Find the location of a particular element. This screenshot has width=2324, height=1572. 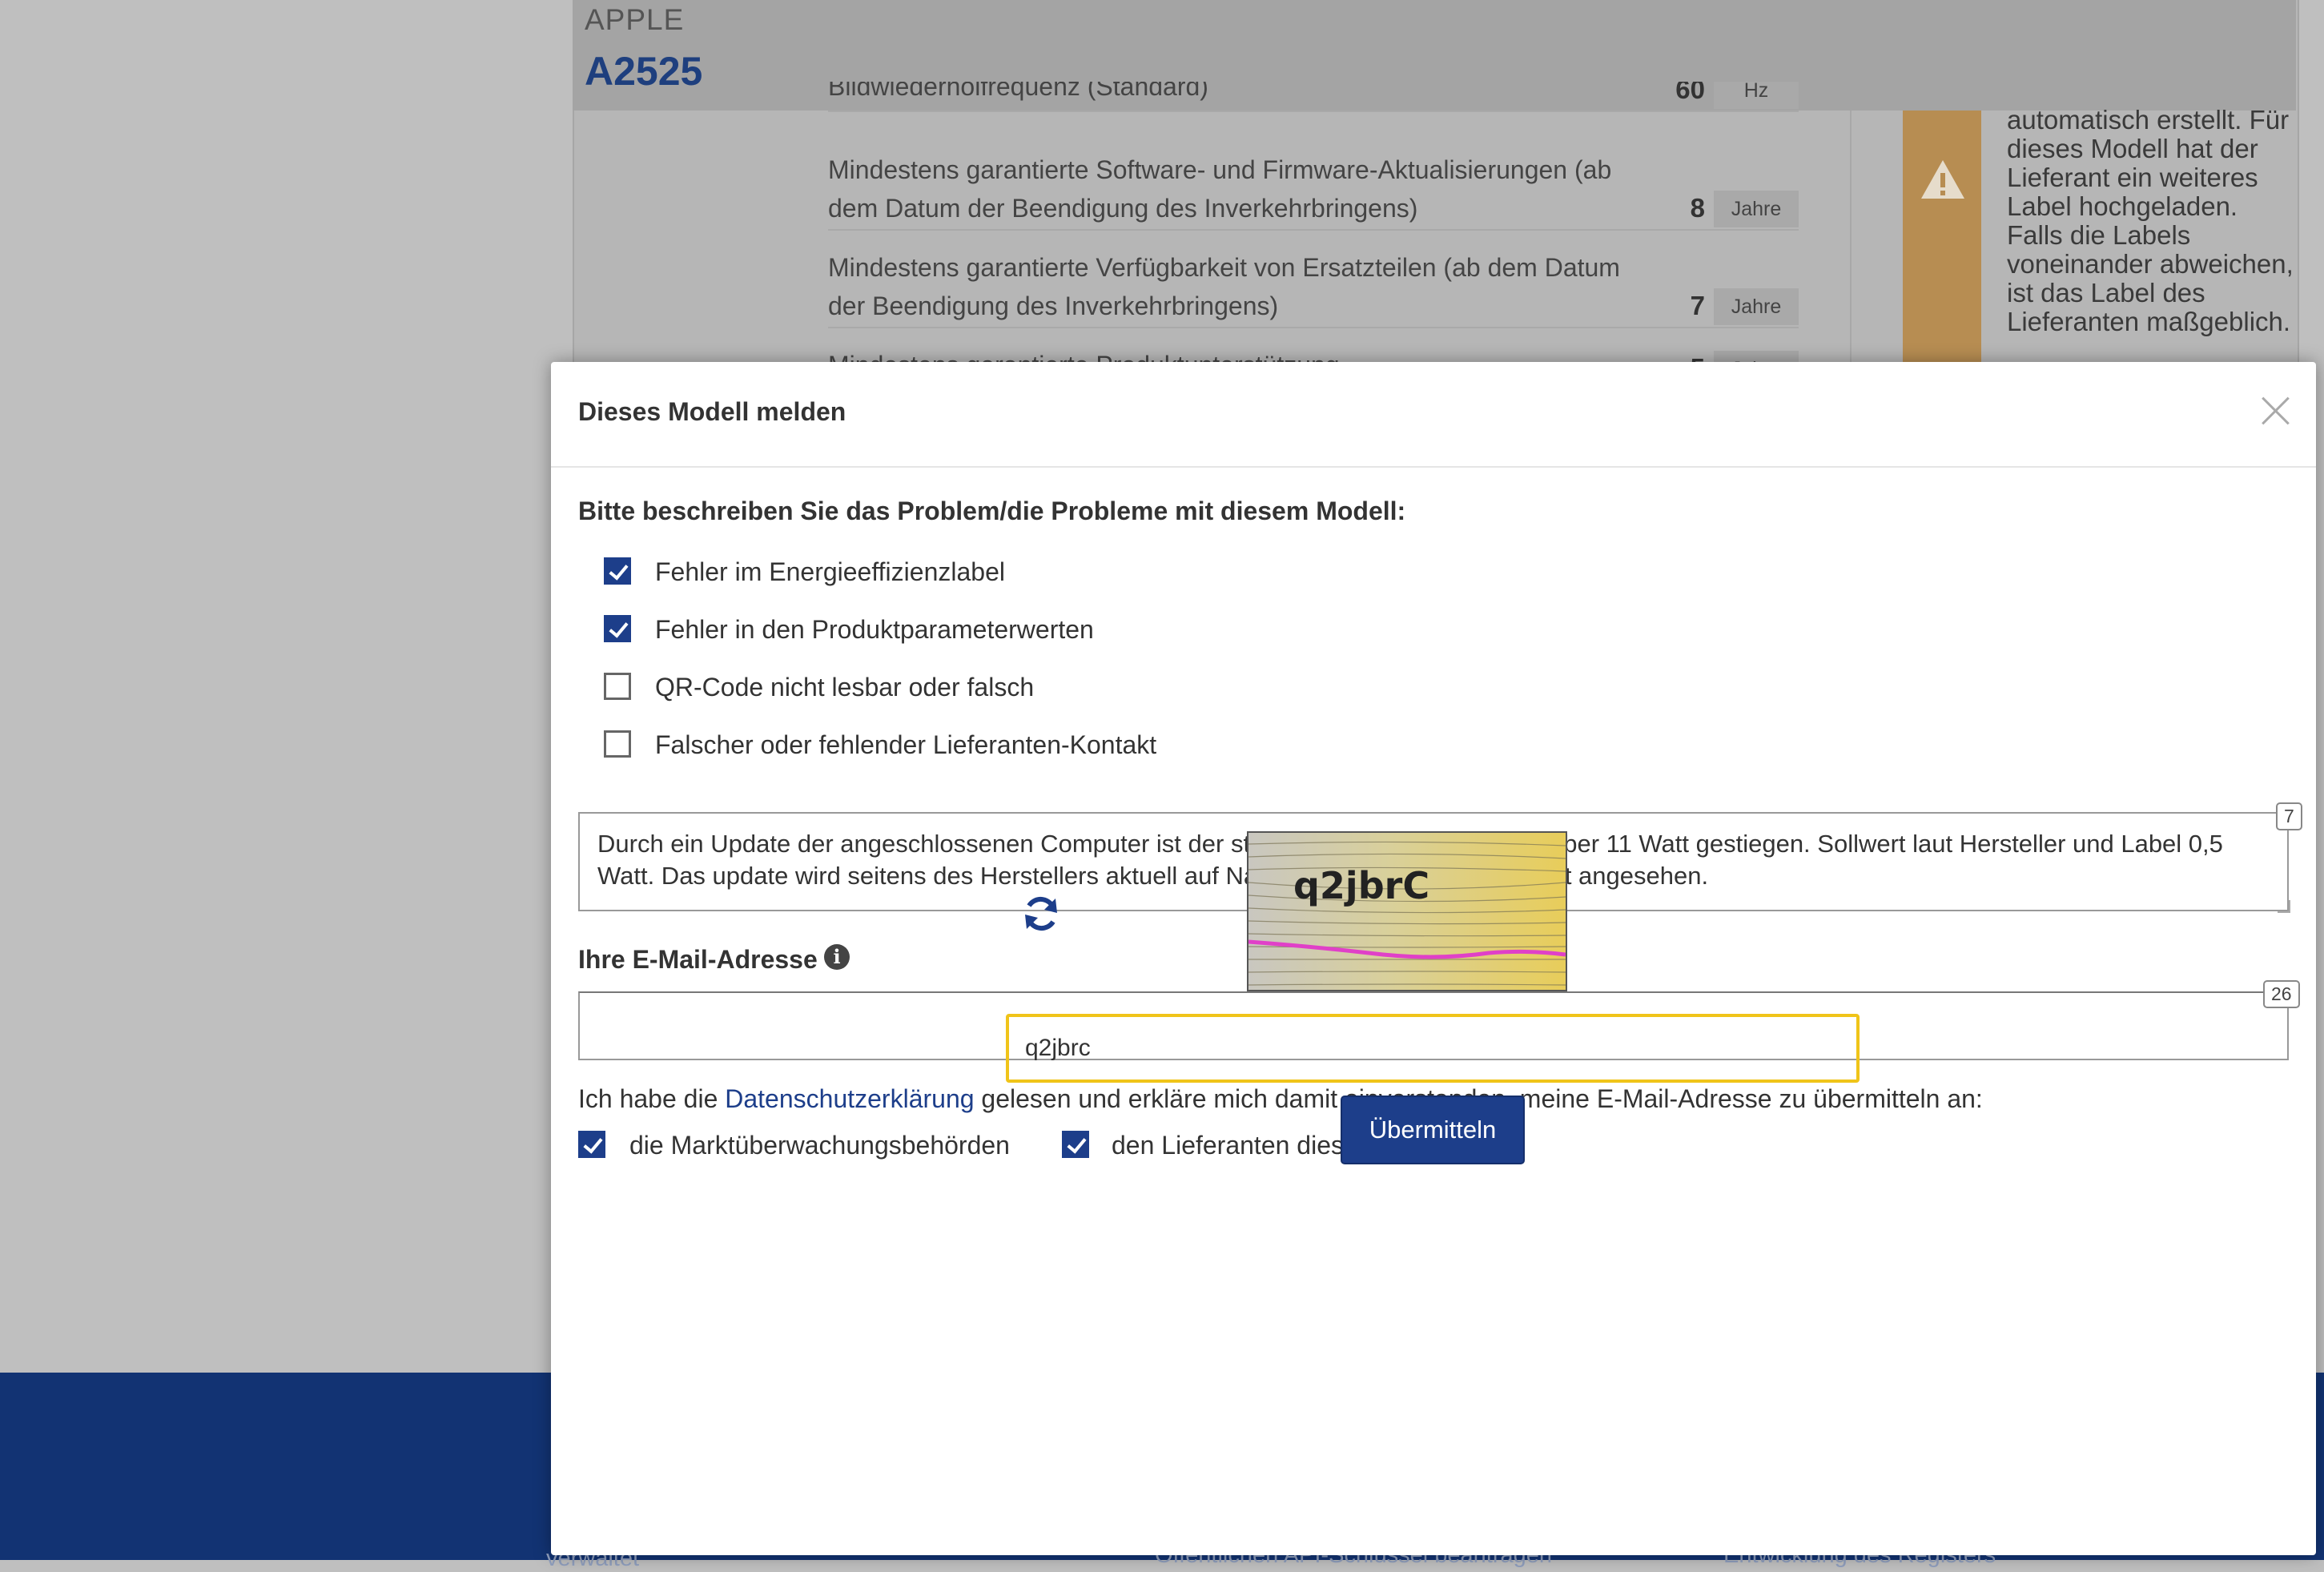

recipient-label: die Marktüberwachungsbehörden is located at coordinates (819, 1145).